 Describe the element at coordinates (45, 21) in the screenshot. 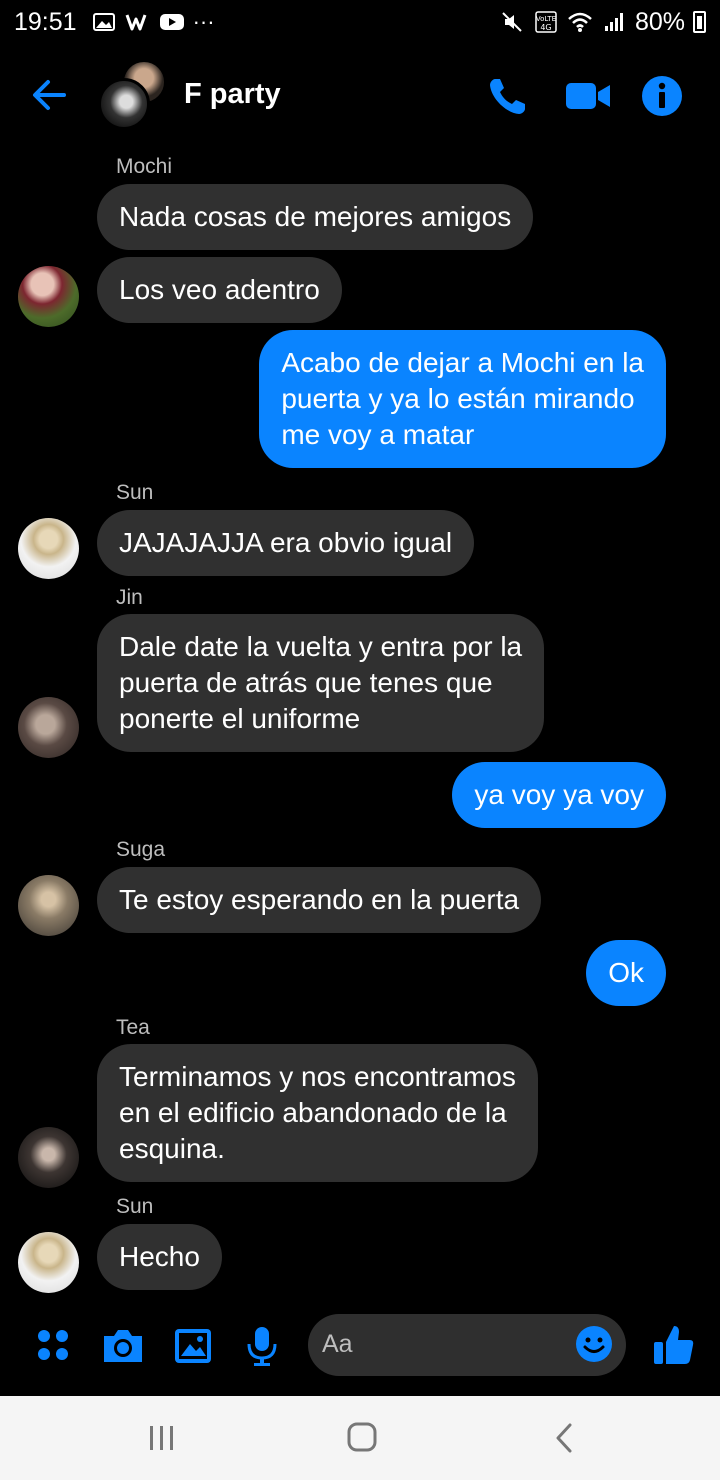

I see `status-time: 19:51` at that location.